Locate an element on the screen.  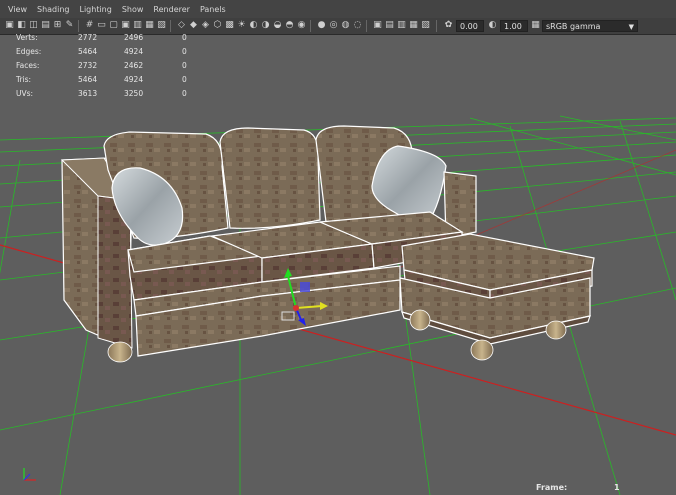
textured-icon: ▩ is located at coordinates (229, 25).